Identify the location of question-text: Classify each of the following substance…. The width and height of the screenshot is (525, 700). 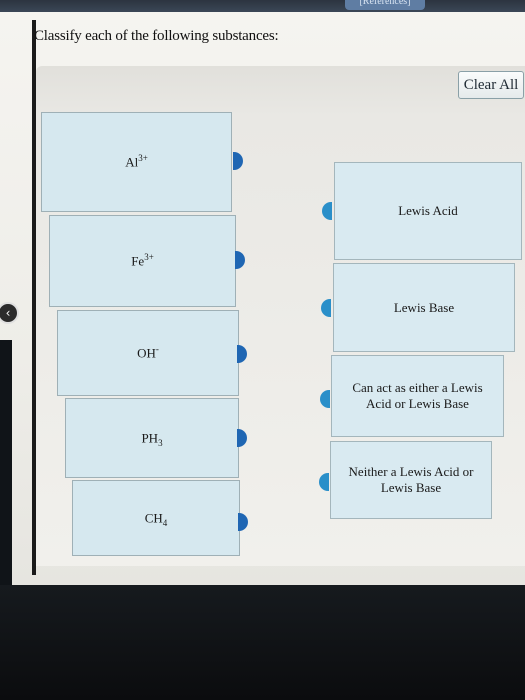
(156, 36).